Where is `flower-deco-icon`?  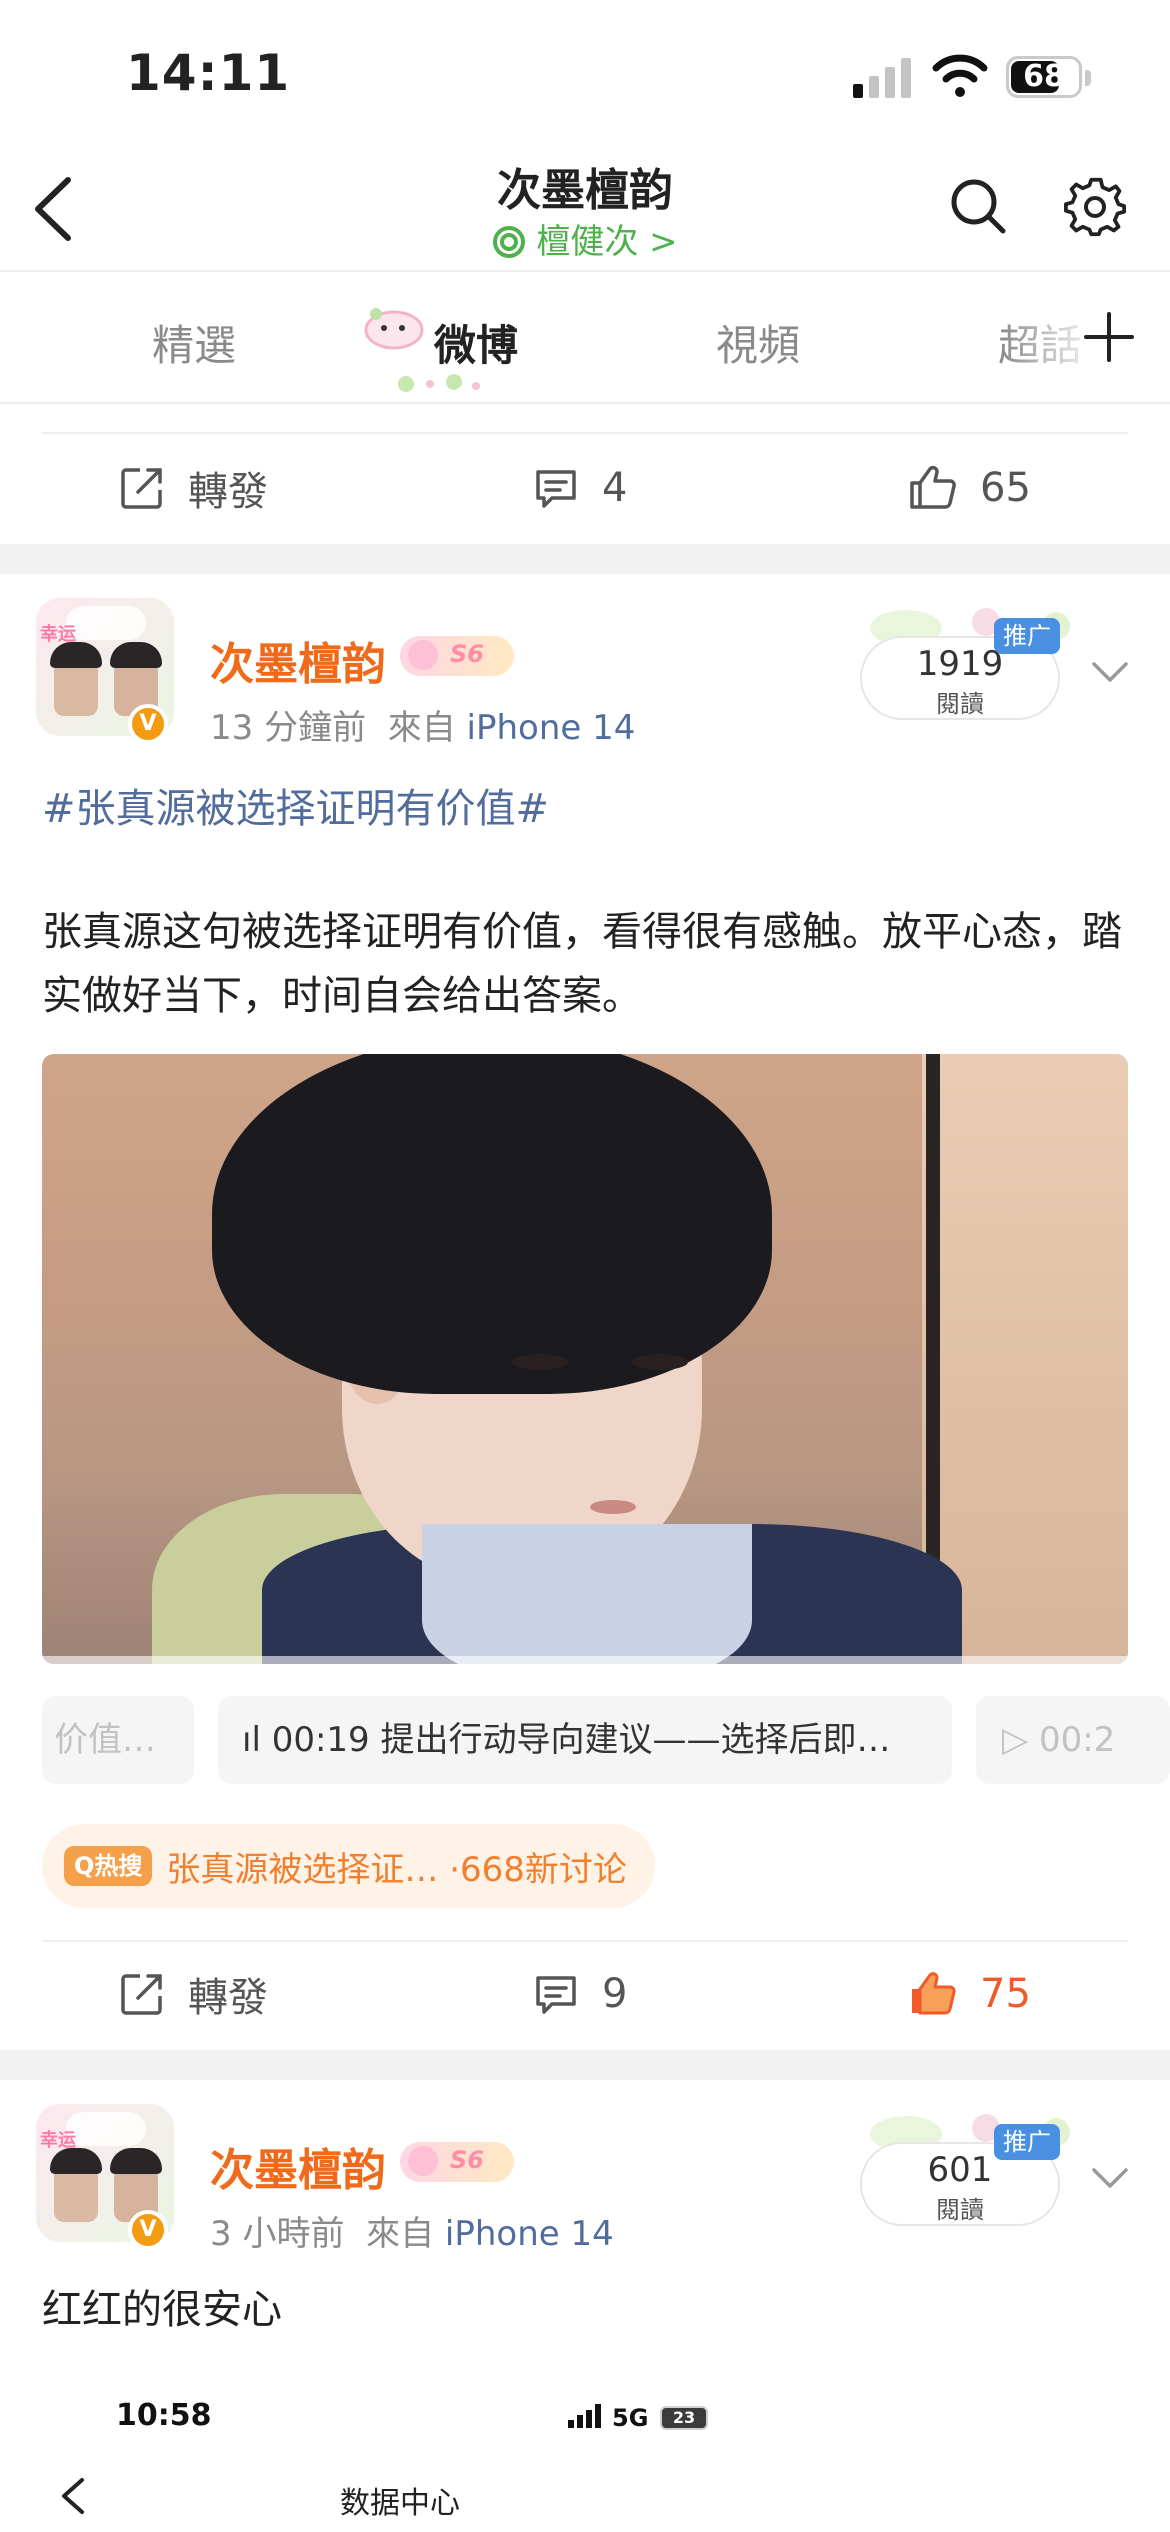 flower-deco-icon is located at coordinates (439, 383).